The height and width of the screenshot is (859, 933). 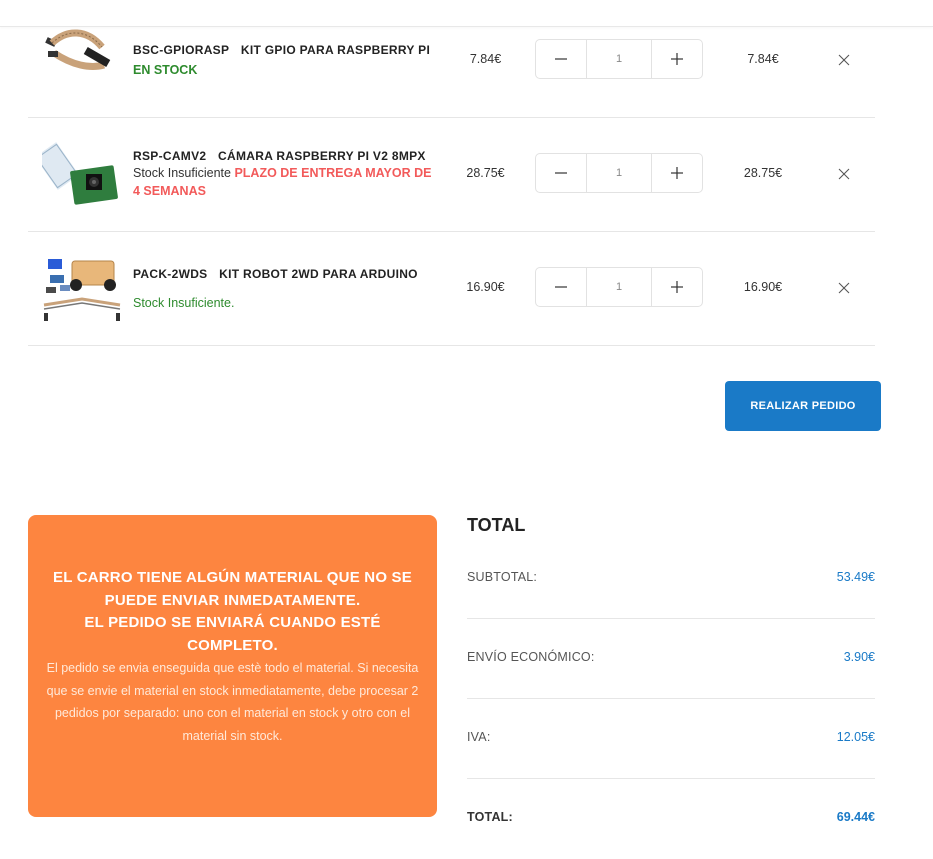 What do you see at coordinates (184, 303) in the screenshot?
I see `stock-status-label: Stock Insuficiente.` at bounding box center [184, 303].